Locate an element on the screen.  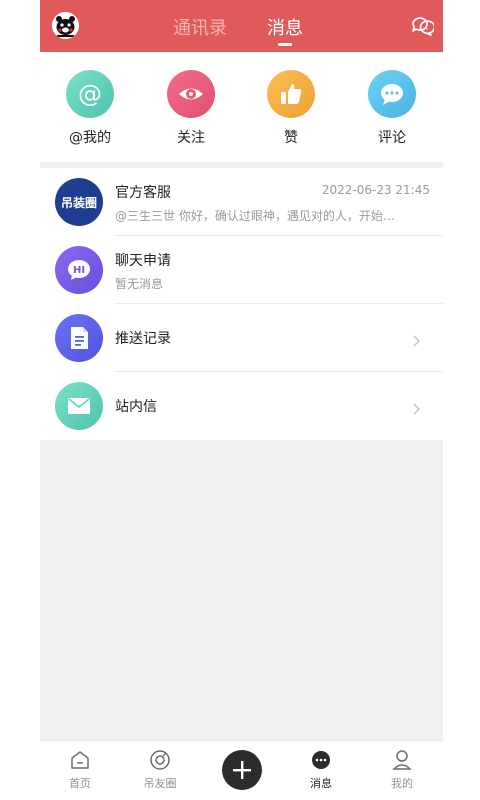
top-tabs: 通讯录 消息 is located at coordinates (241, 26).